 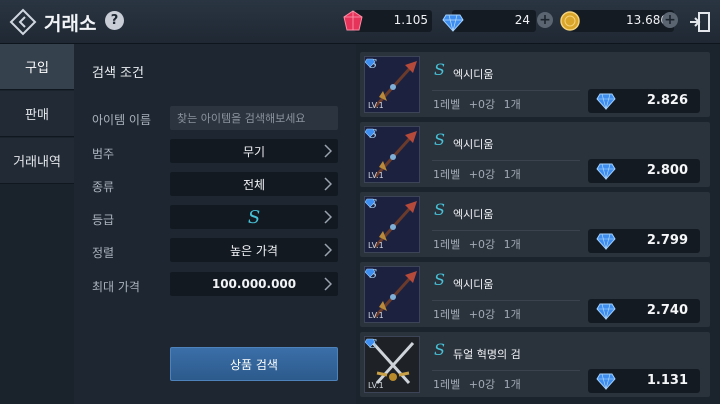 I want to click on top-bar: 거래소 ? 1.105 24 + 13.686 +, so click(x=360, y=22).